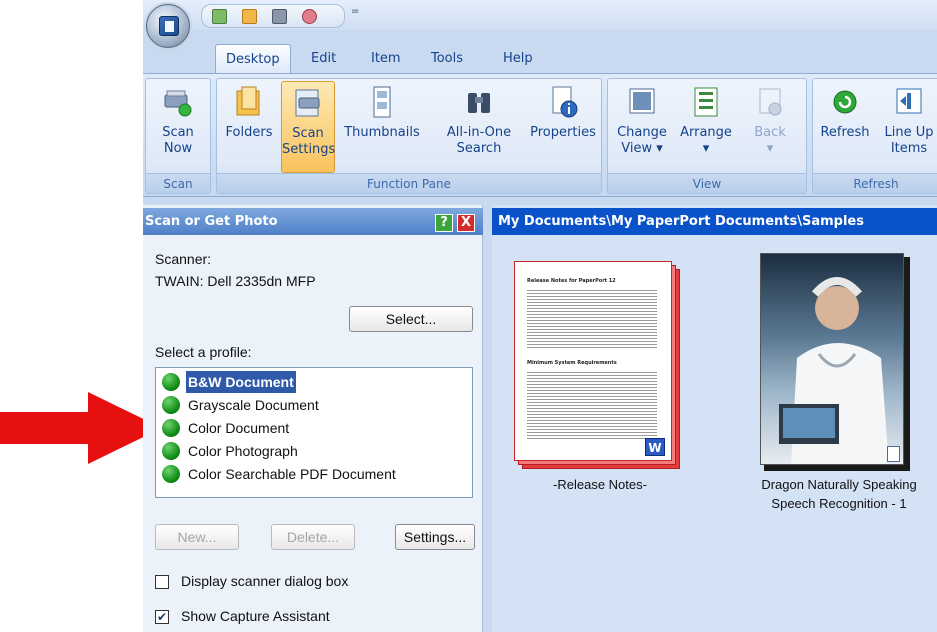  I want to click on show-capture-assistant-checkbox: ✔, so click(162, 617).